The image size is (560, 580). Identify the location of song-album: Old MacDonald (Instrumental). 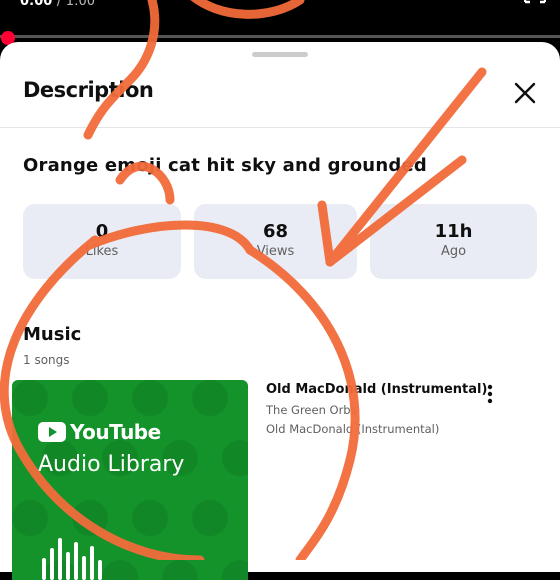
(353, 429).